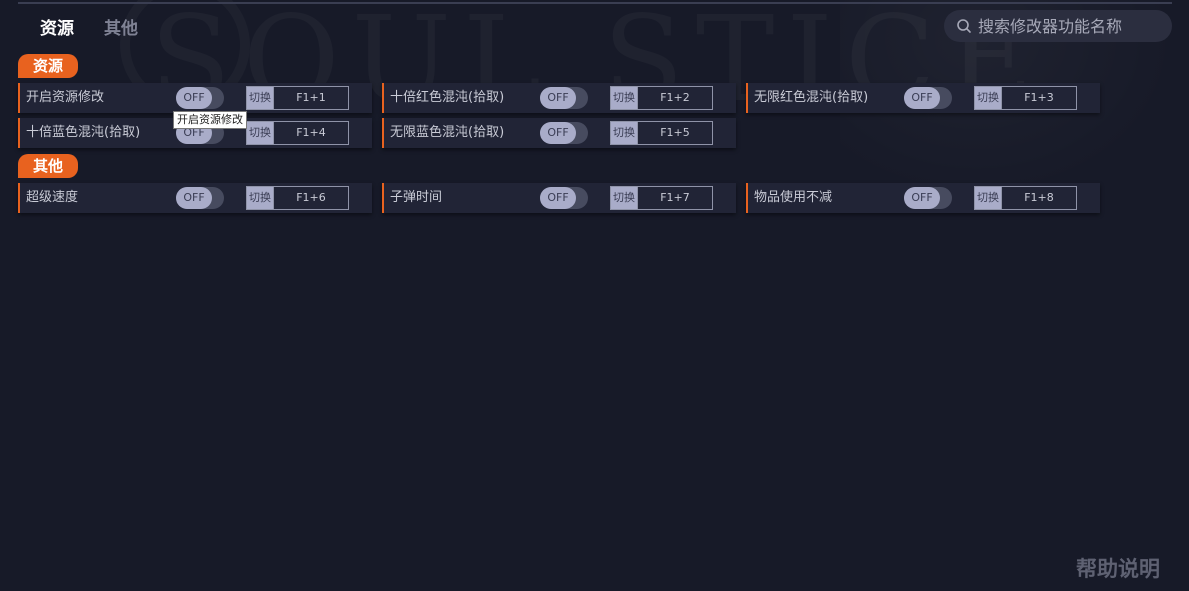 This screenshot has width=1189, height=591. I want to click on hotkey-key: F1+2, so click(675, 98).